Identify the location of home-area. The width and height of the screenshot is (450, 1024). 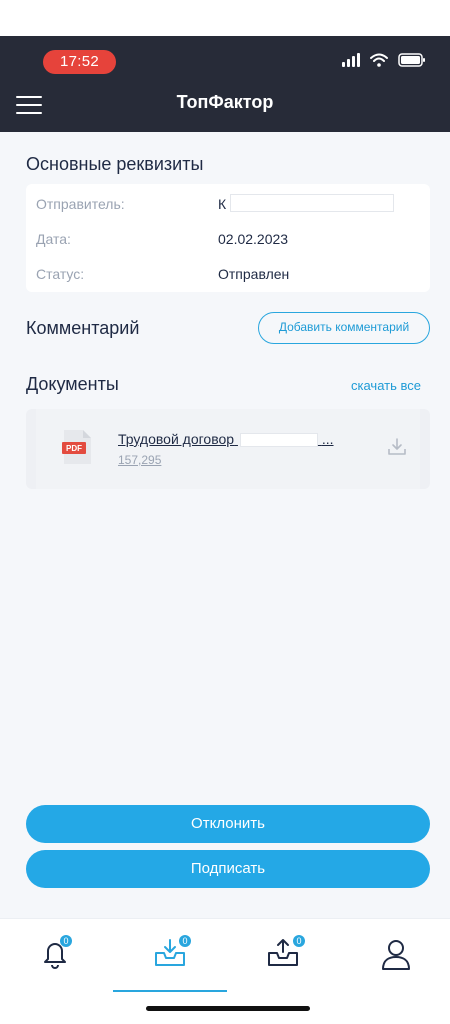
(225, 1008).